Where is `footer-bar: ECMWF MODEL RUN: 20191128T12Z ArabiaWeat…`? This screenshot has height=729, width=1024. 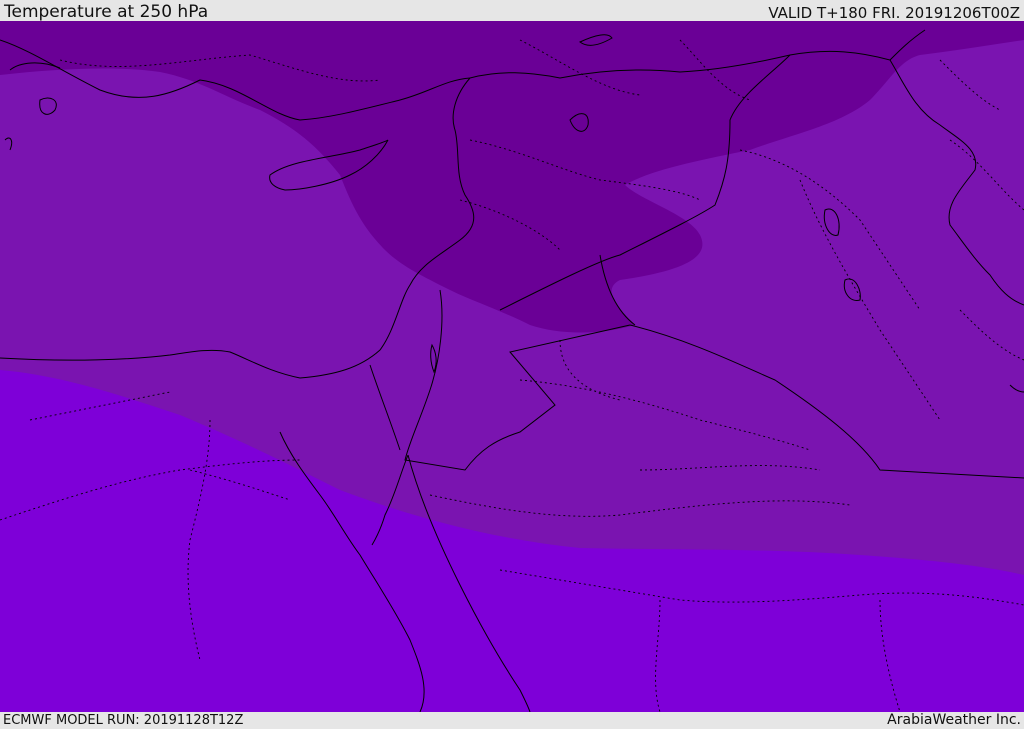 footer-bar: ECMWF MODEL RUN: 20191128T12Z ArabiaWeat… is located at coordinates (512, 720).